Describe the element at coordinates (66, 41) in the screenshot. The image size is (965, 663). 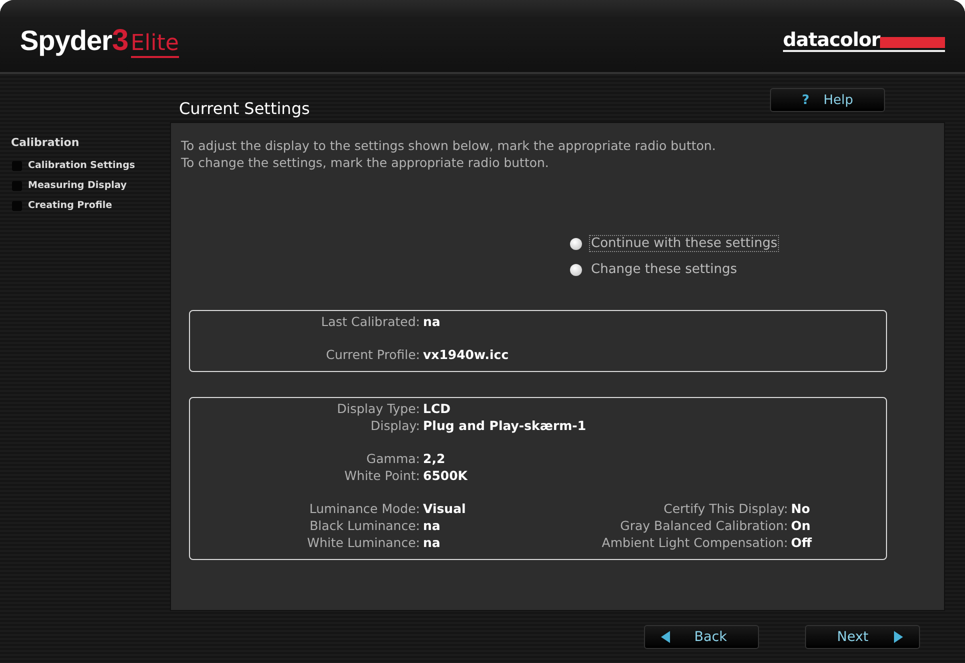
I see `logo-text: Spyder` at that location.